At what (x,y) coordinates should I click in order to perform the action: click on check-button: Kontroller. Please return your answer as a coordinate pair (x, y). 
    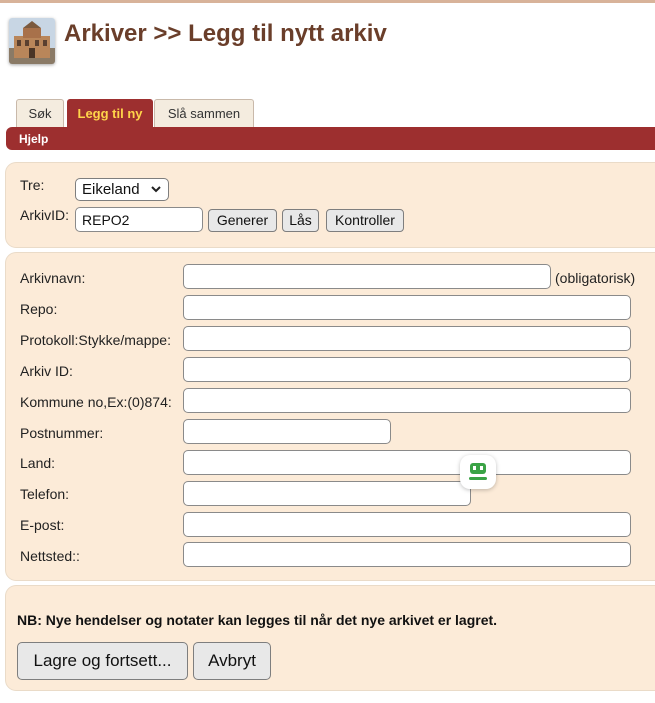
    Looking at the image, I should click on (365, 220).